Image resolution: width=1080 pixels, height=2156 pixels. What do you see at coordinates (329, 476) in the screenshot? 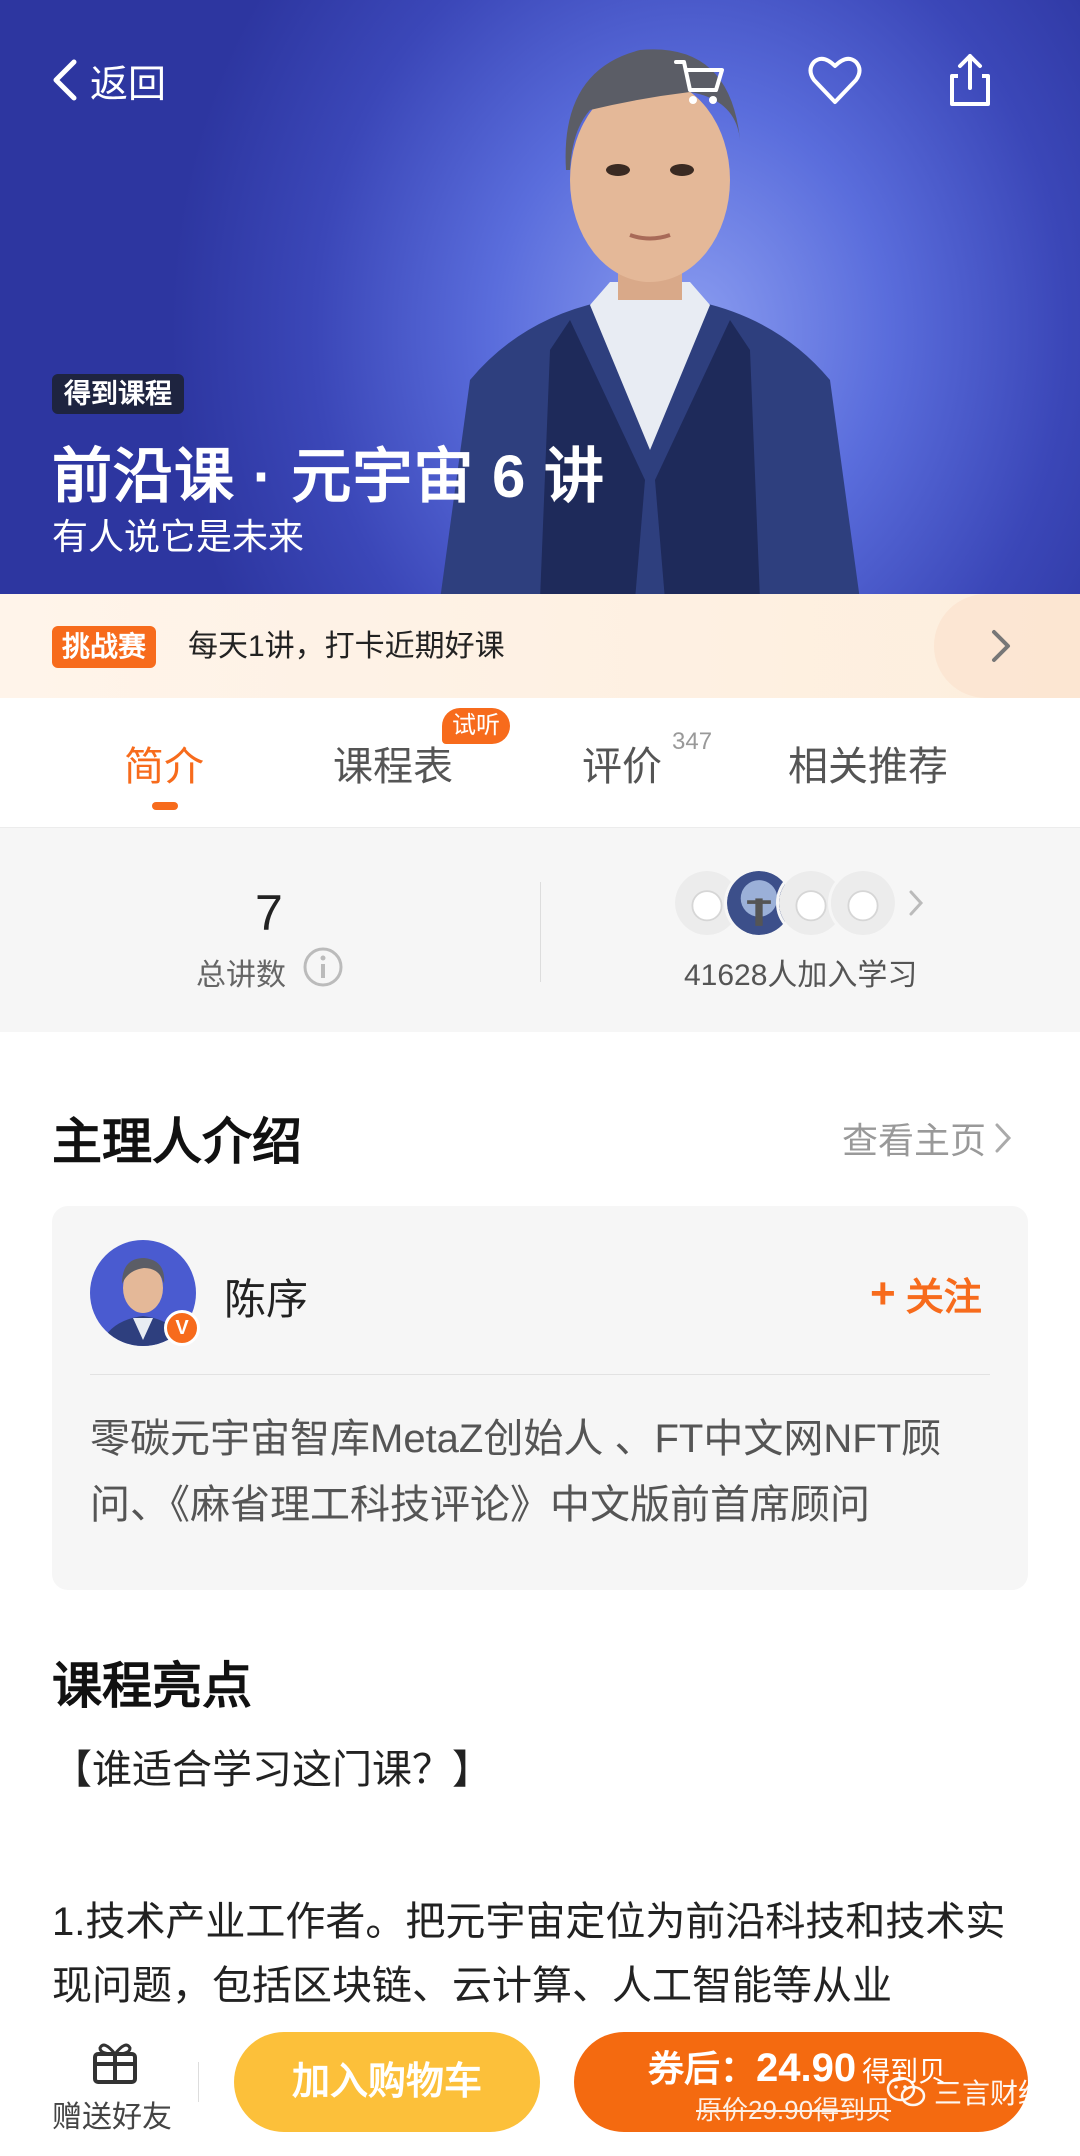
I see `course-title: 前沿课 · 元宇宙 6 讲` at bounding box center [329, 476].